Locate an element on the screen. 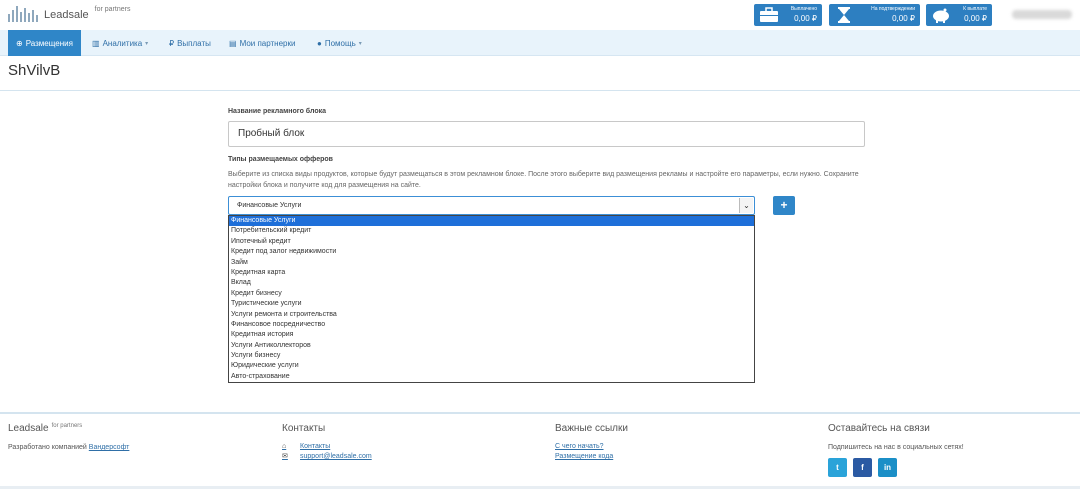 The height and width of the screenshot is (489, 1080). offer-types-label: Типы размещаемых офферов is located at coordinates (280, 159).